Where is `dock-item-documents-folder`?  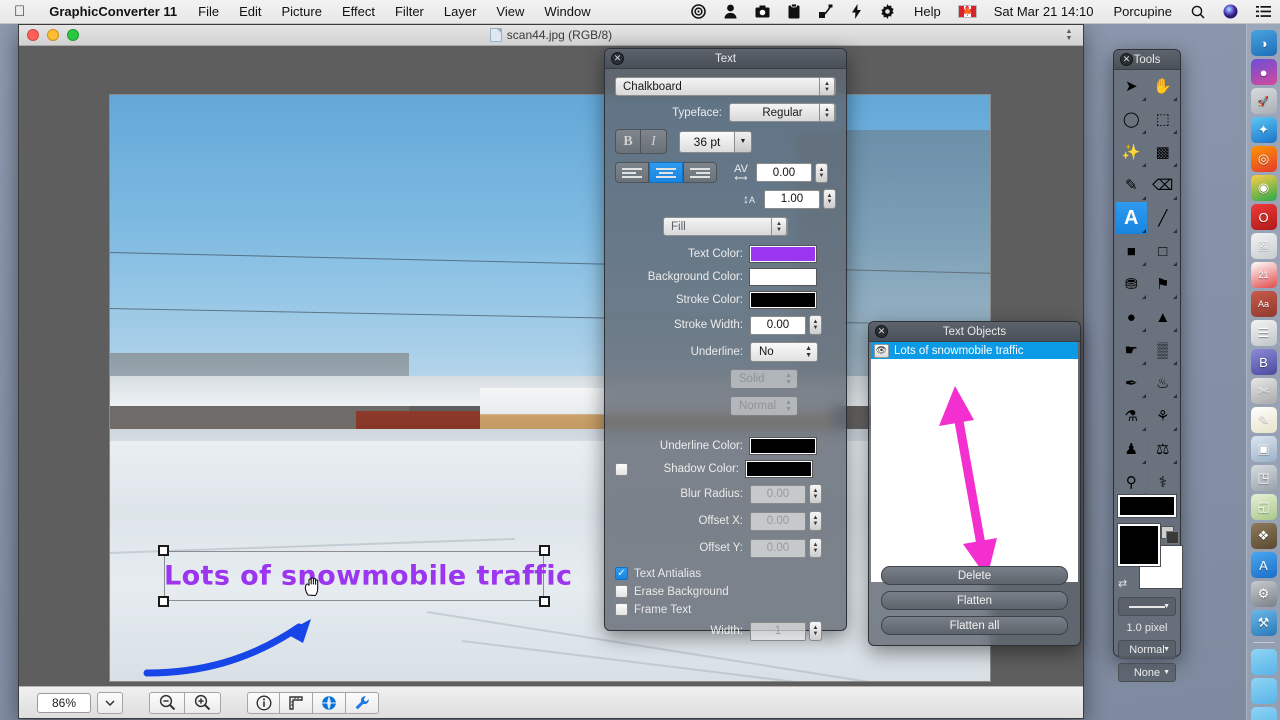
dock-item-documents-folder is located at coordinates (1263, 662).